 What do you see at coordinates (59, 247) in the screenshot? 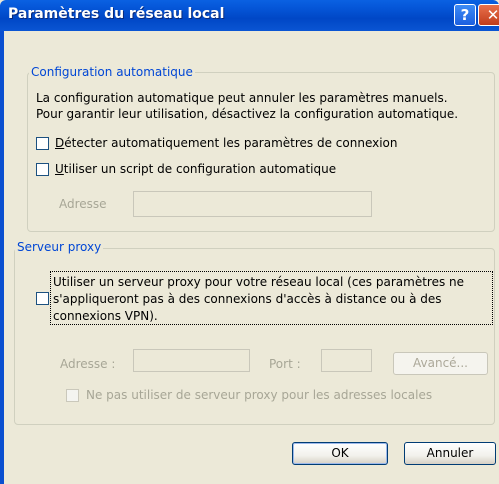
I see `proxy-legend: Serveur proxy` at bounding box center [59, 247].